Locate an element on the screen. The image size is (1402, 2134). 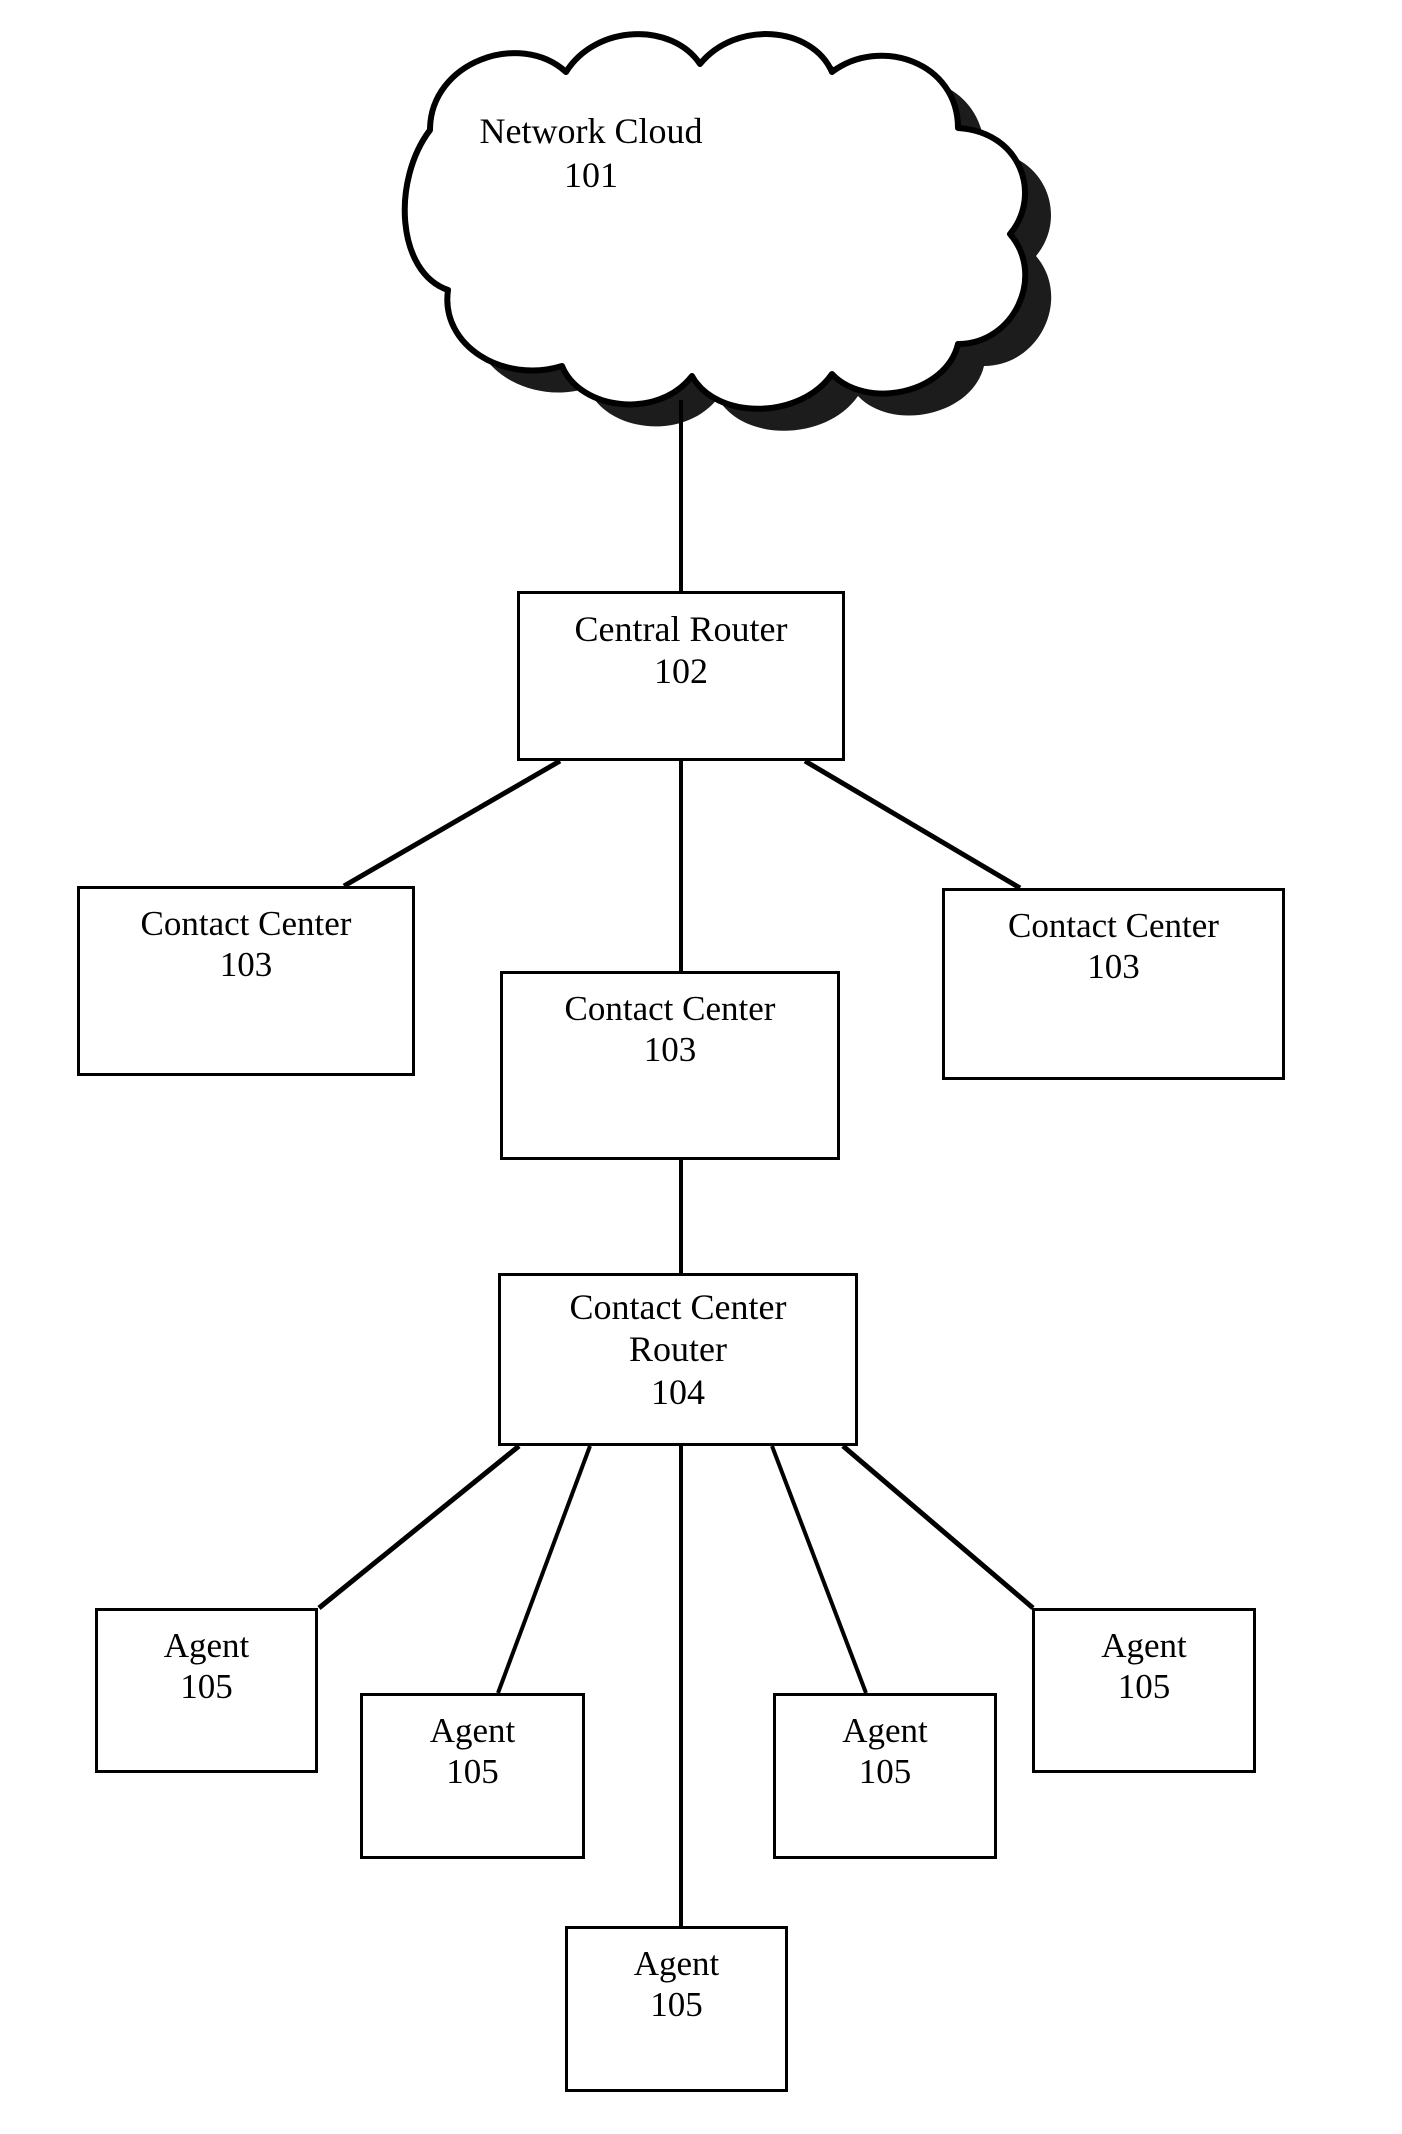
link-central-router-to-contact-center-right is located at coordinates (912, 824).